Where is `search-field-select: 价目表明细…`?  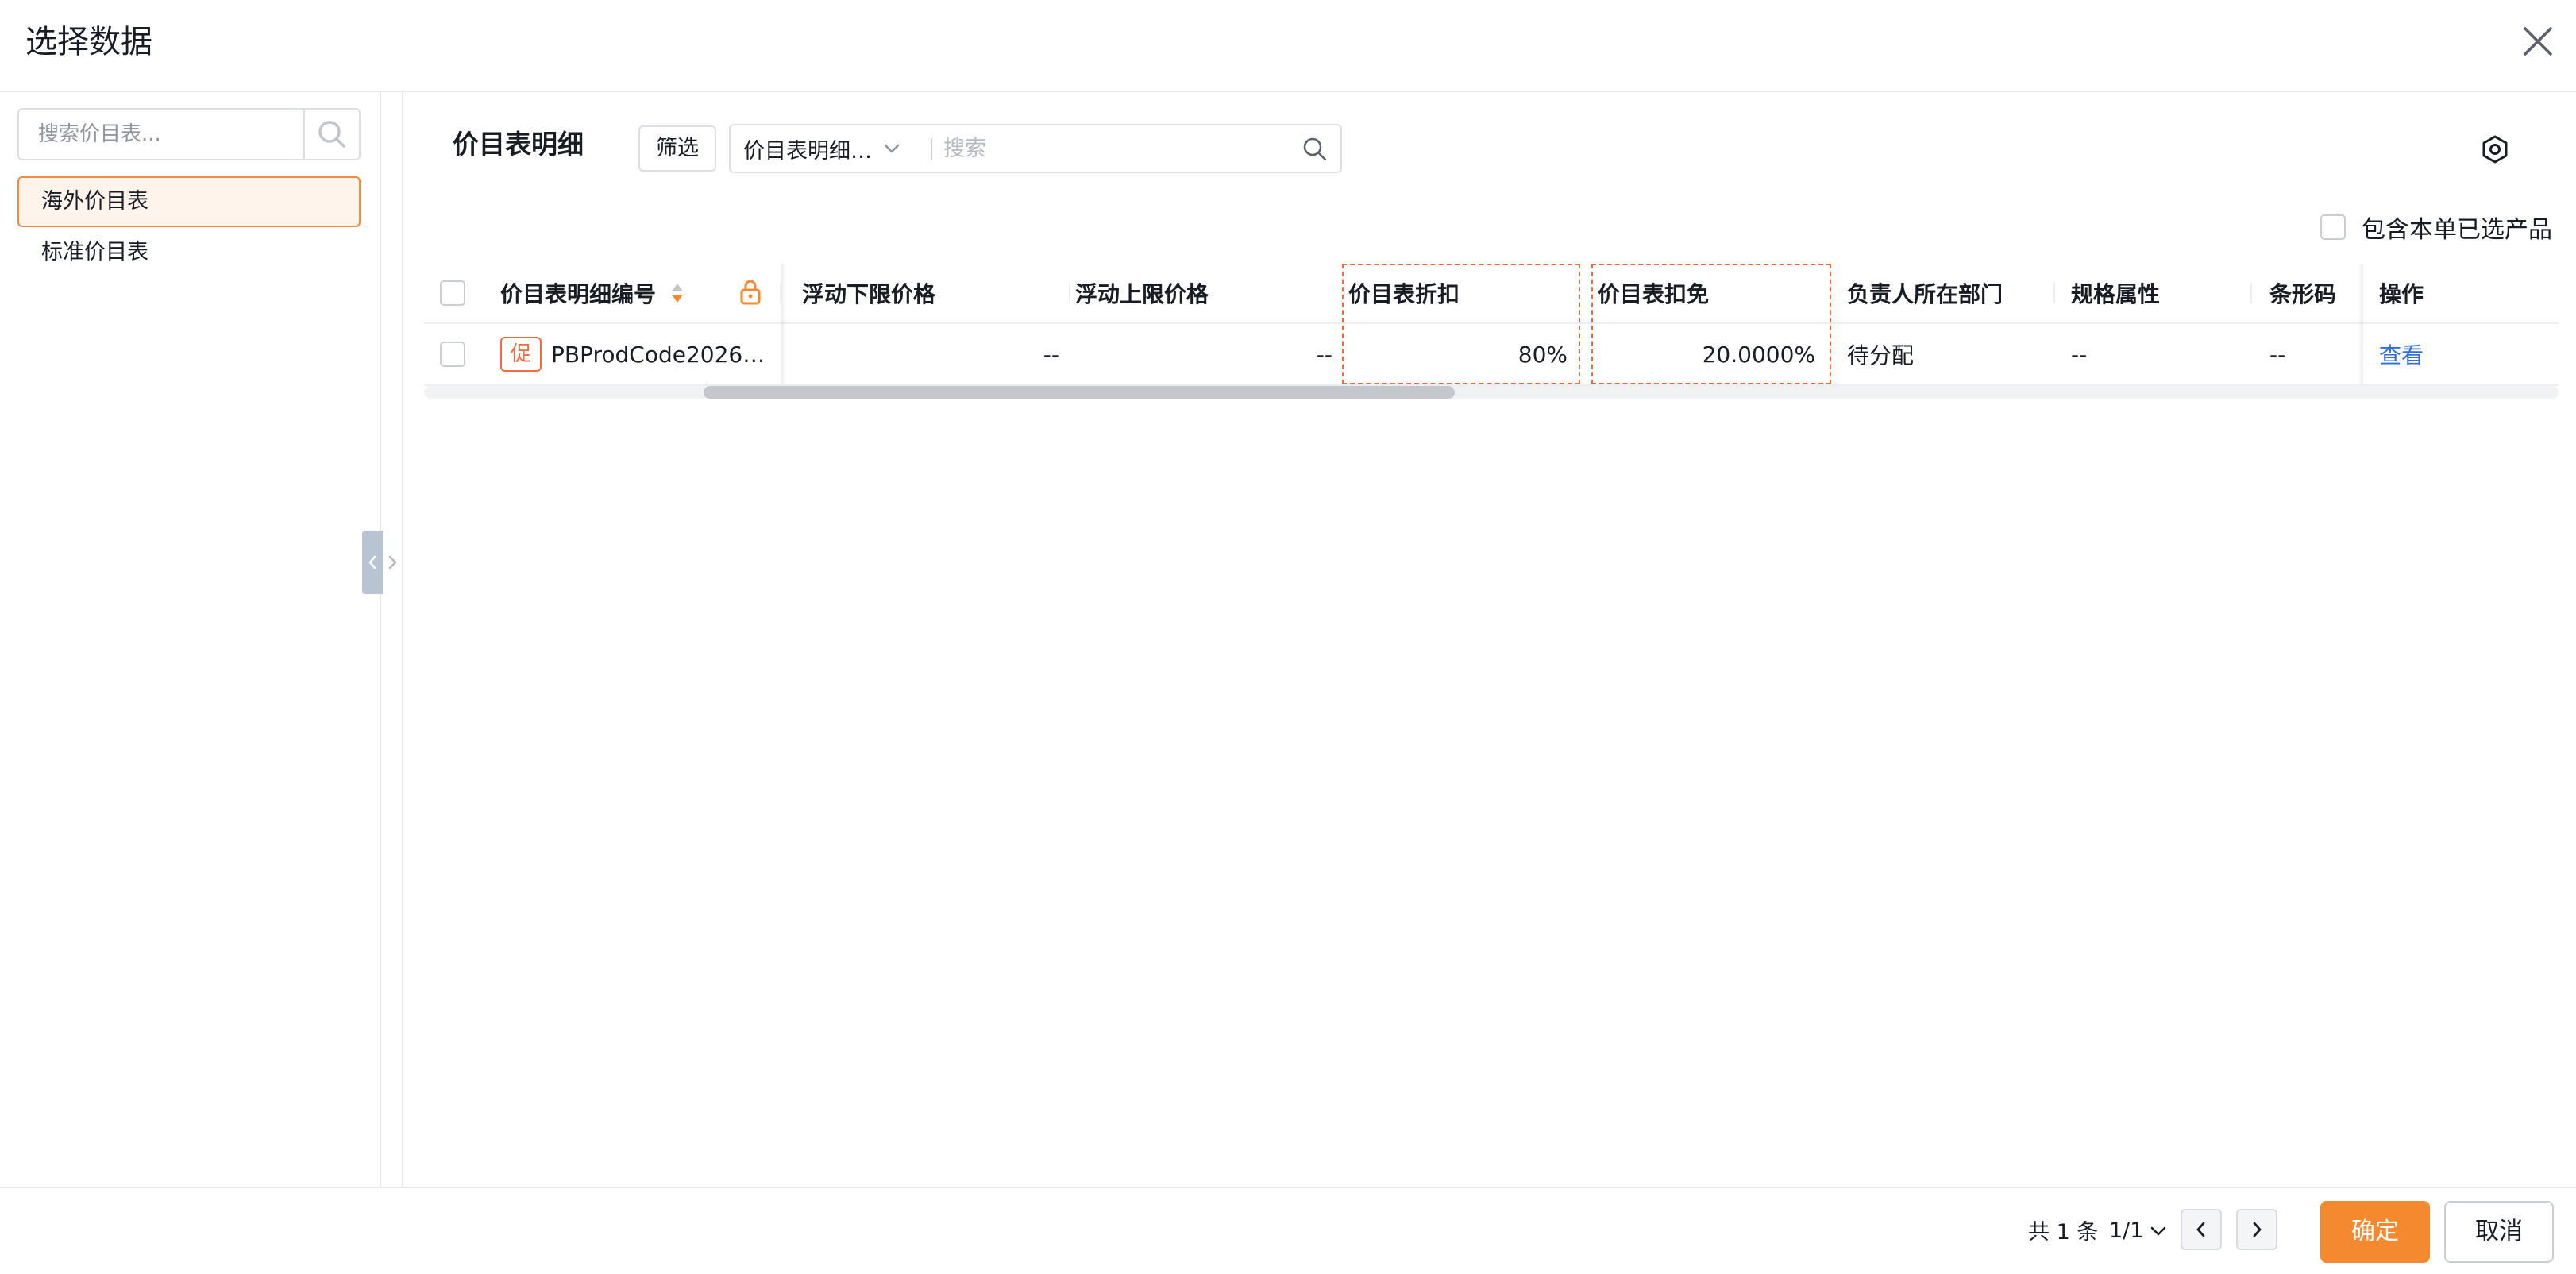 search-field-select: 价目表明细… is located at coordinates (830, 148).